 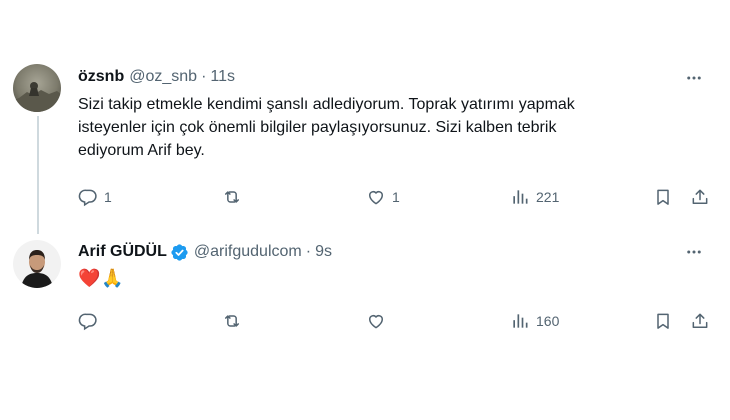 I want to click on views-count: 221, so click(x=548, y=197).